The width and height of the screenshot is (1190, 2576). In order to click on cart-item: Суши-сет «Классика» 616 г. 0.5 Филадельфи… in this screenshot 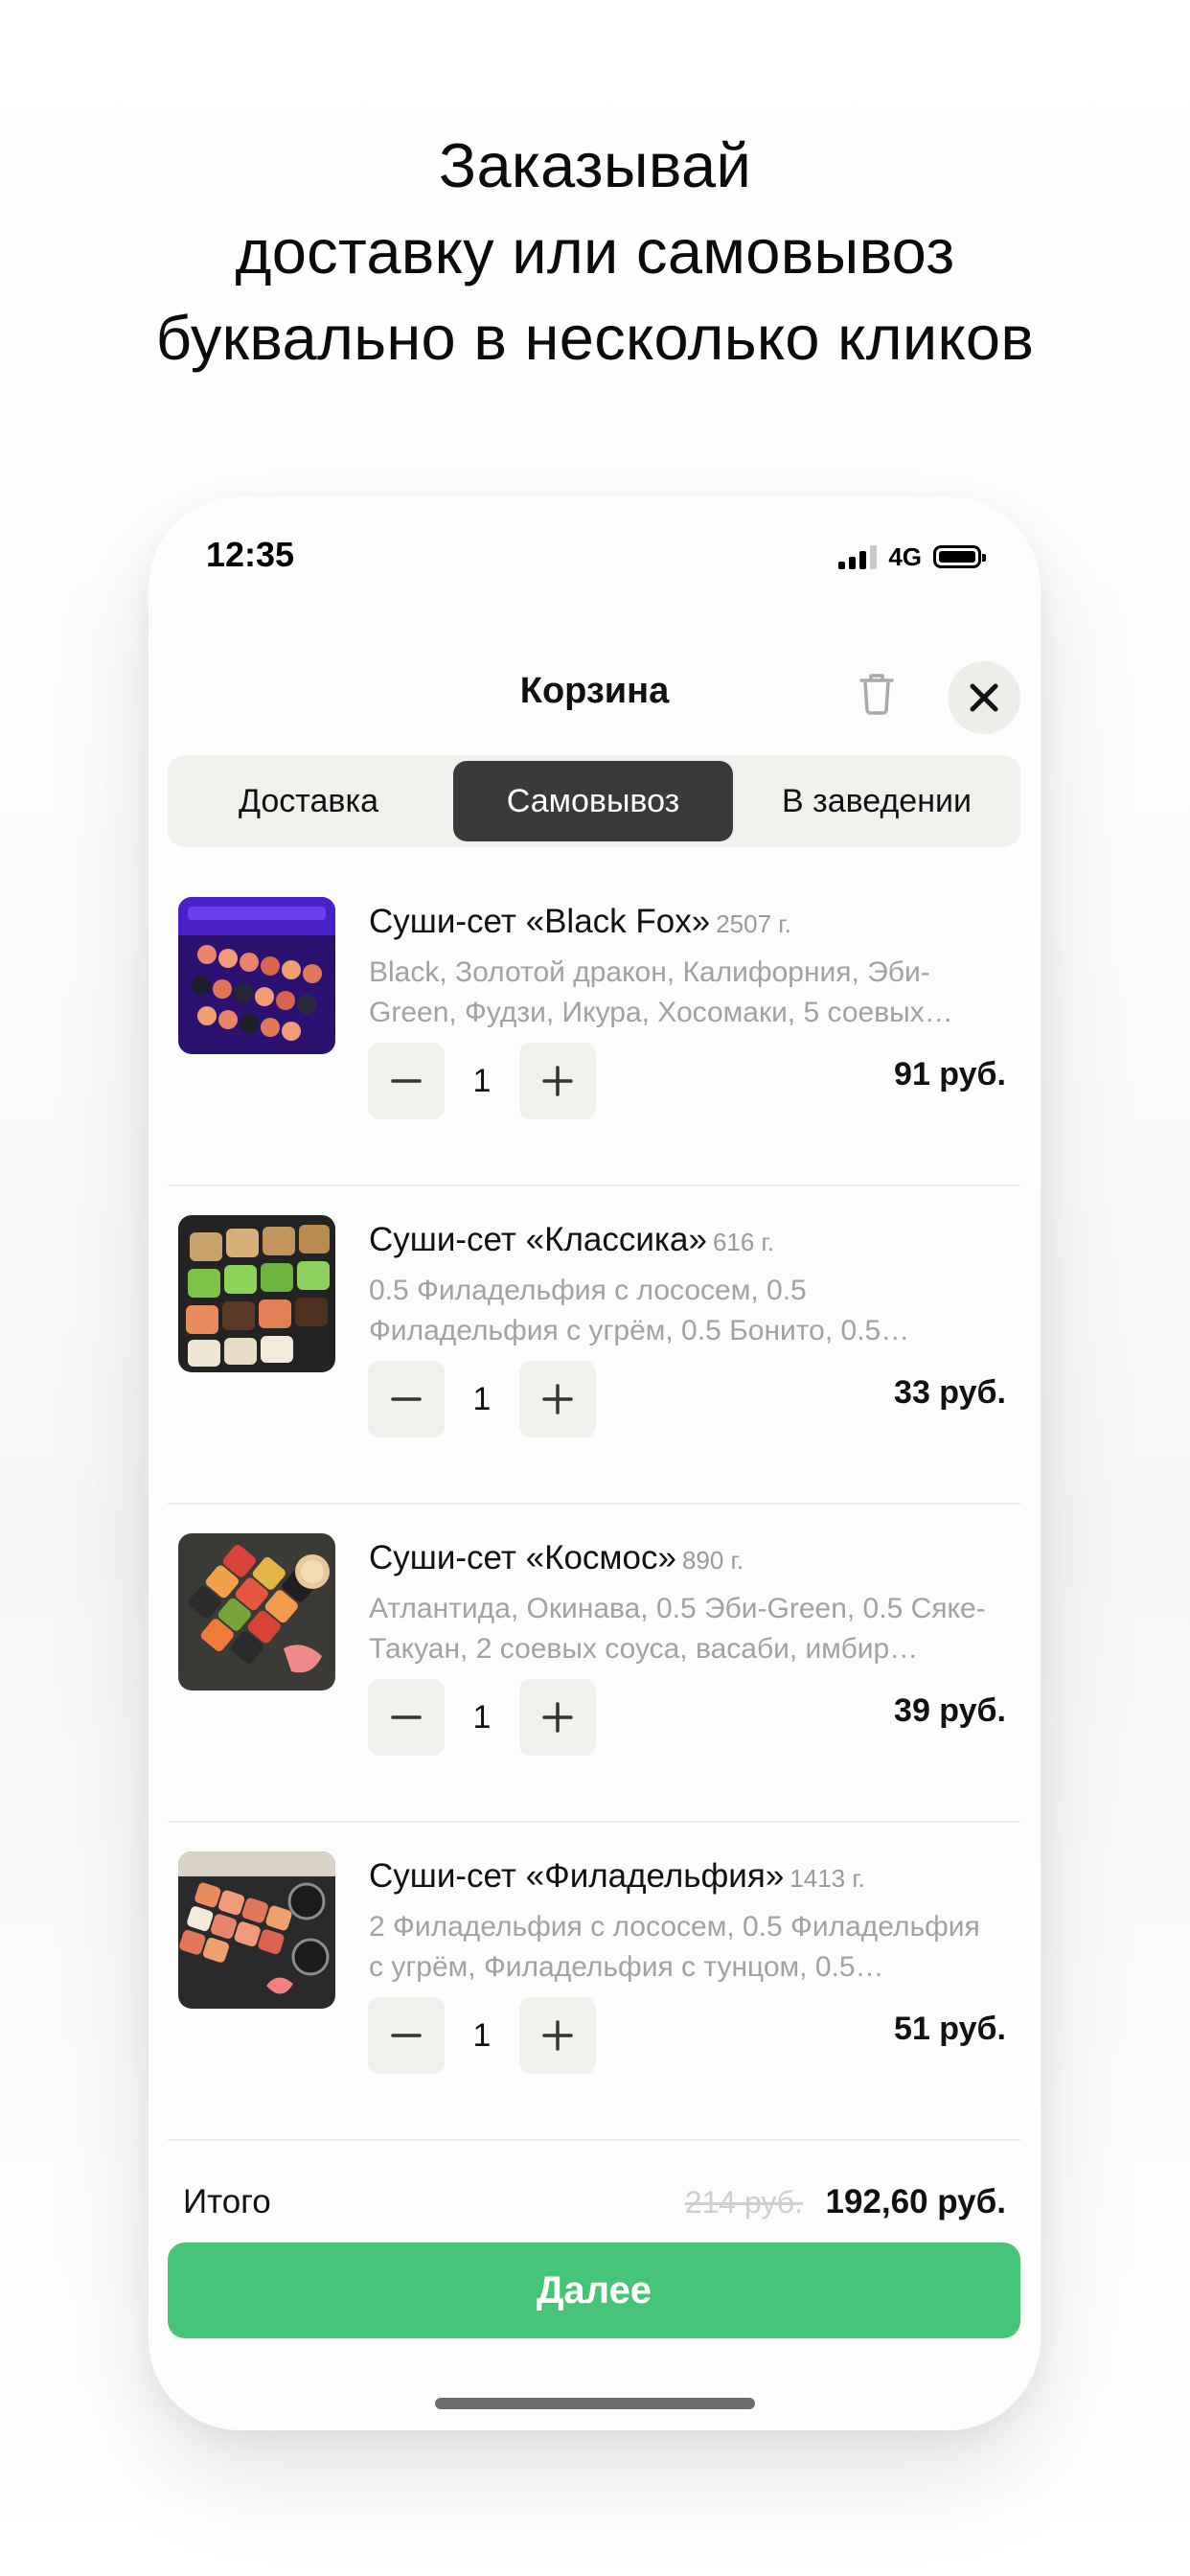, I will do `click(595, 1345)`.